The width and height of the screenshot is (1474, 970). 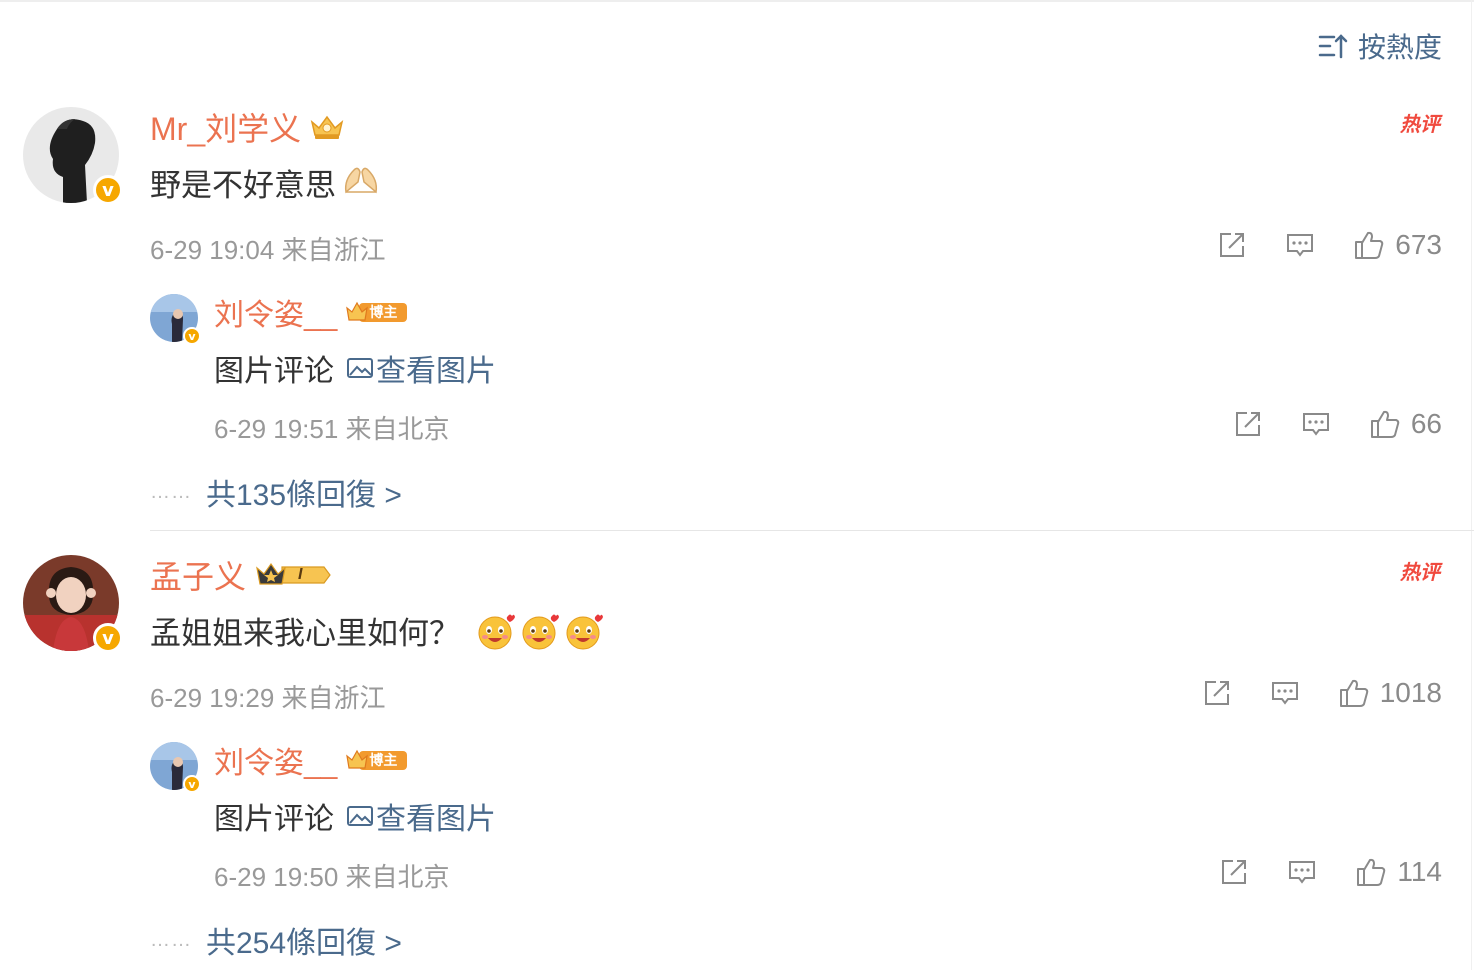 What do you see at coordinates (327, 127) in the screenshot?
I see `crown-icon` at bounding box center [327, 127].